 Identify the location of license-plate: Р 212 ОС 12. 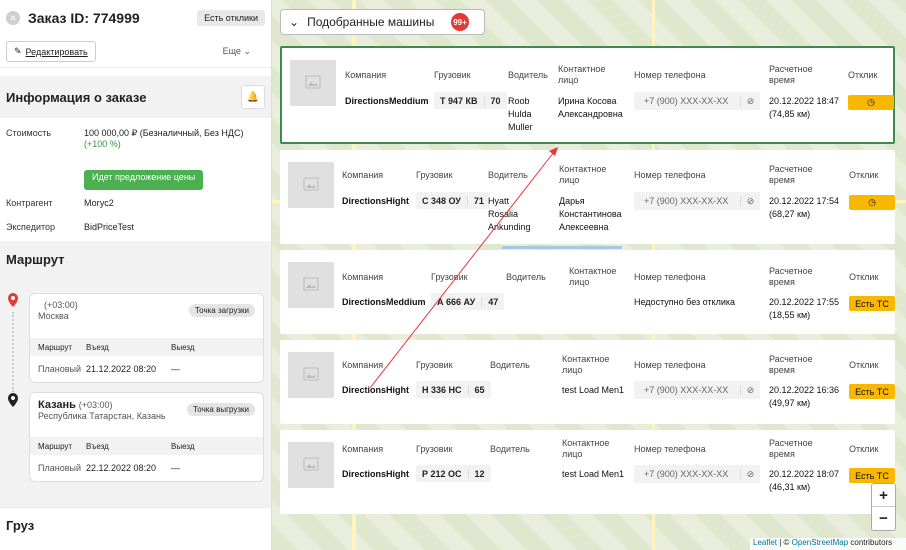
(453, 473).